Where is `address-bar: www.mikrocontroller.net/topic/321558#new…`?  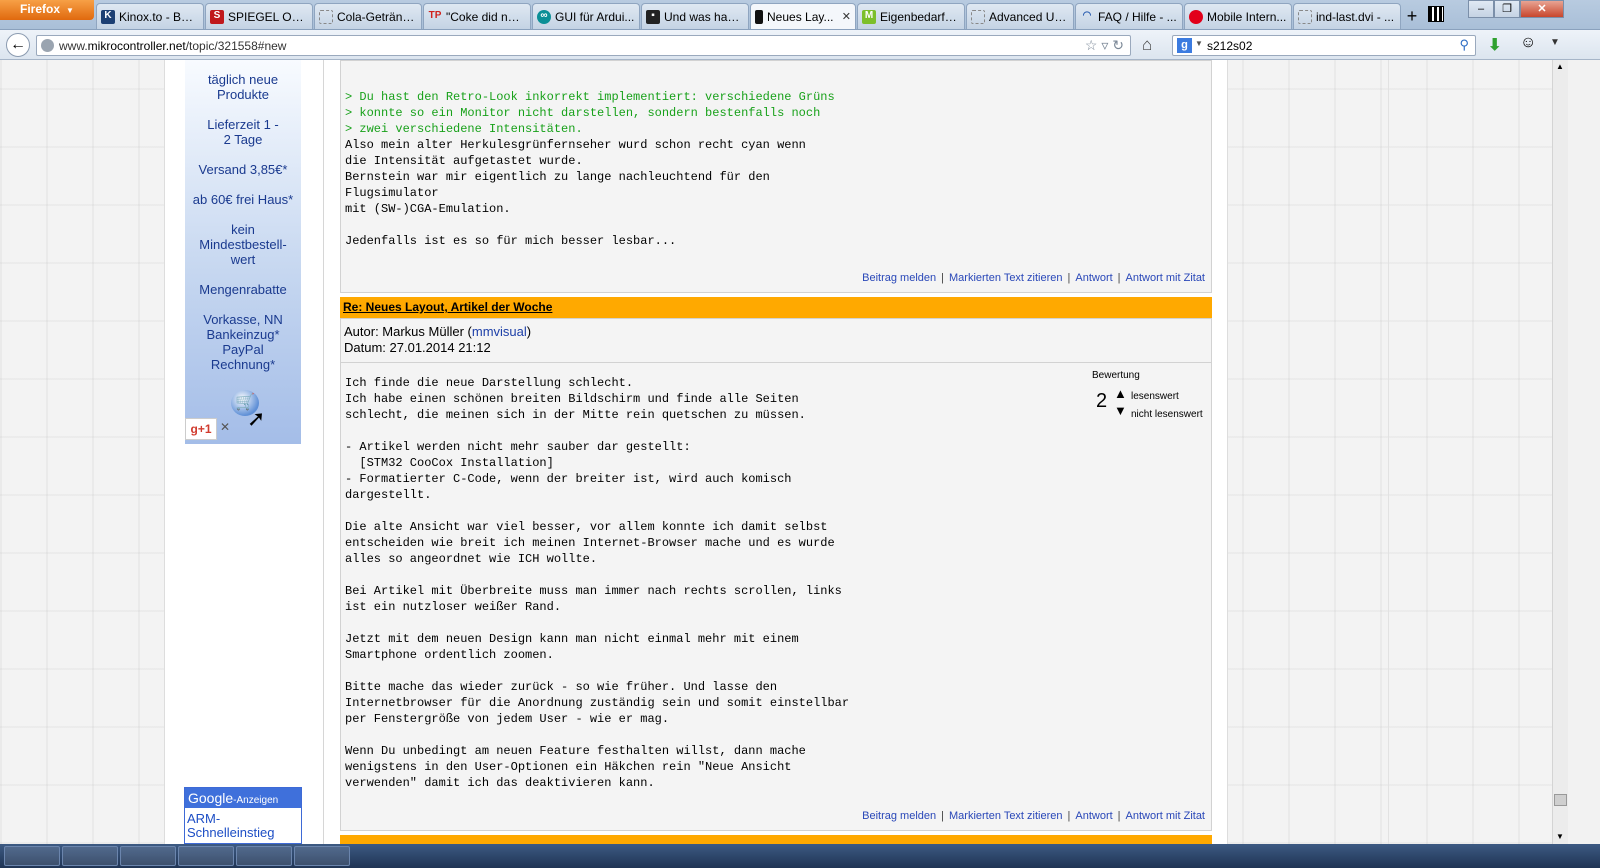
address-bar: www.mikrocontroller.net/topic/321558#new… is located at coordinates (583, 45).